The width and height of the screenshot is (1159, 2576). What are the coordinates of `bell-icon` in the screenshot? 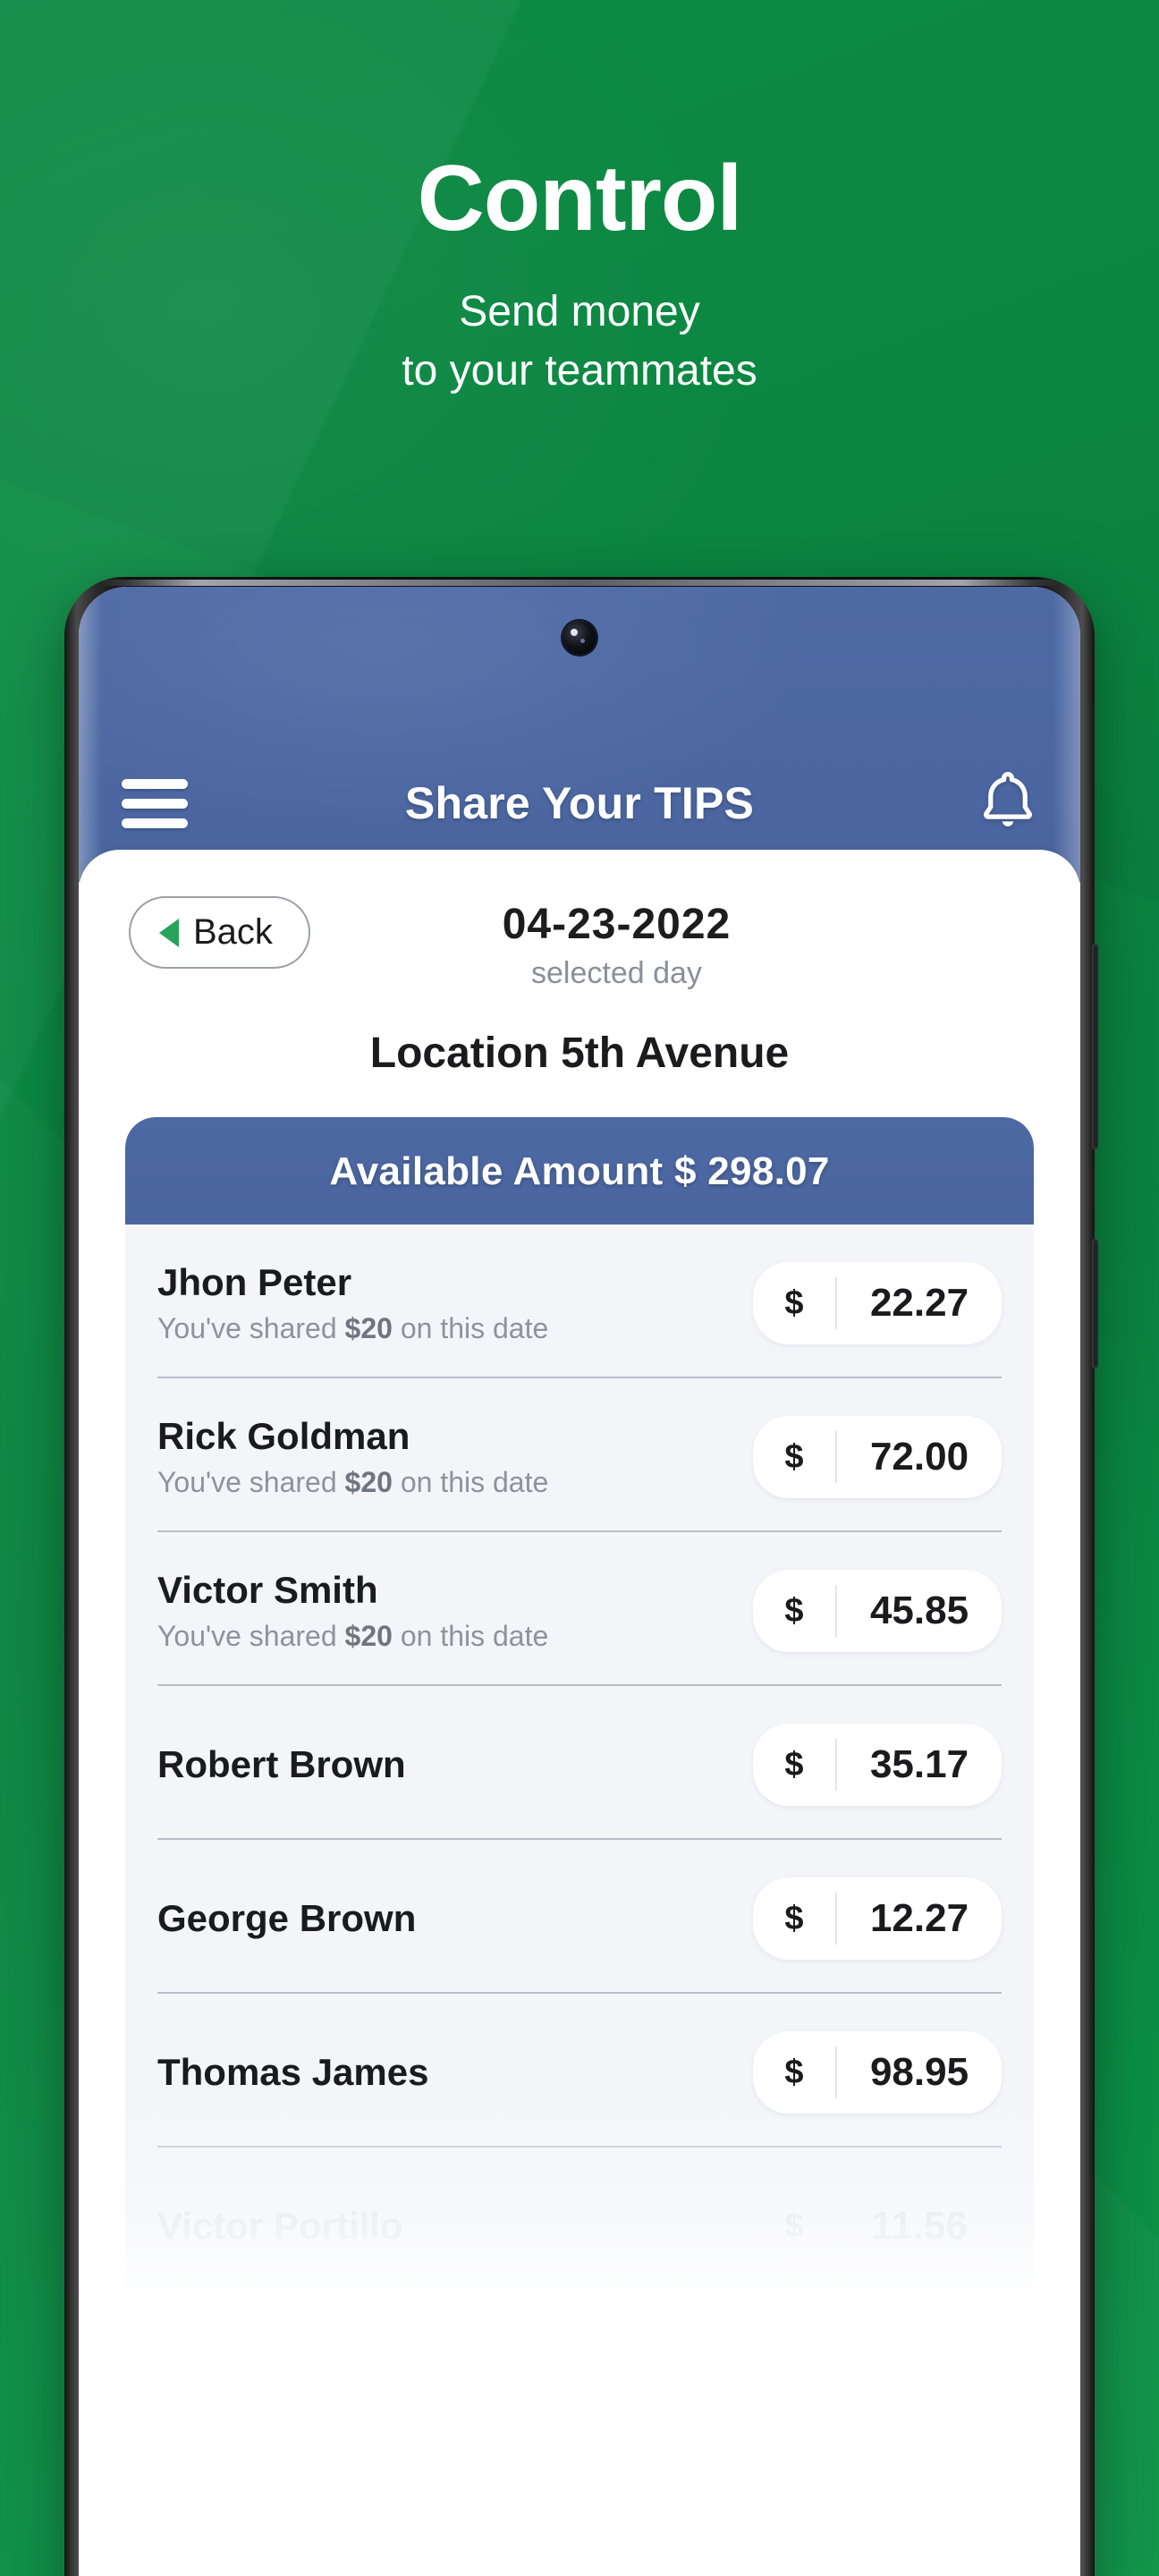 It's located at (1004, 803).